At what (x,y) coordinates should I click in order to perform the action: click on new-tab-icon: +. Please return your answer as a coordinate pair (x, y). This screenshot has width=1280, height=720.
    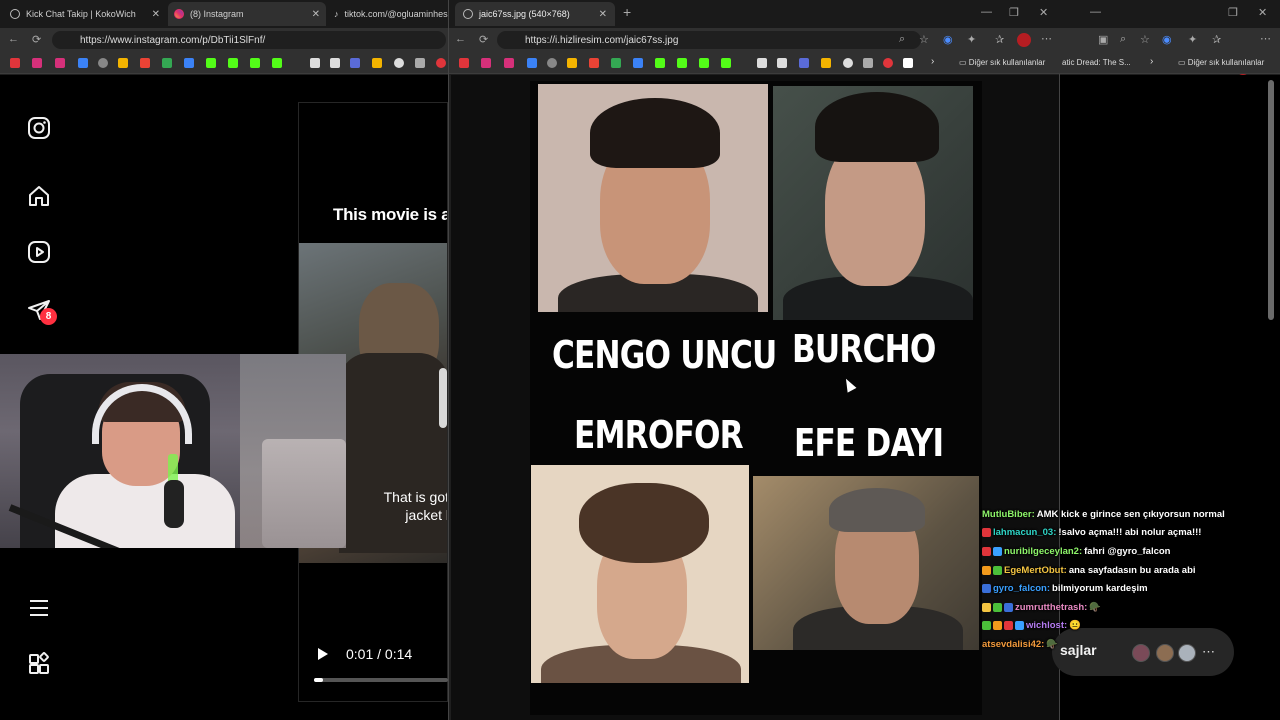
    Looking at the image, I should click on (627, 12).